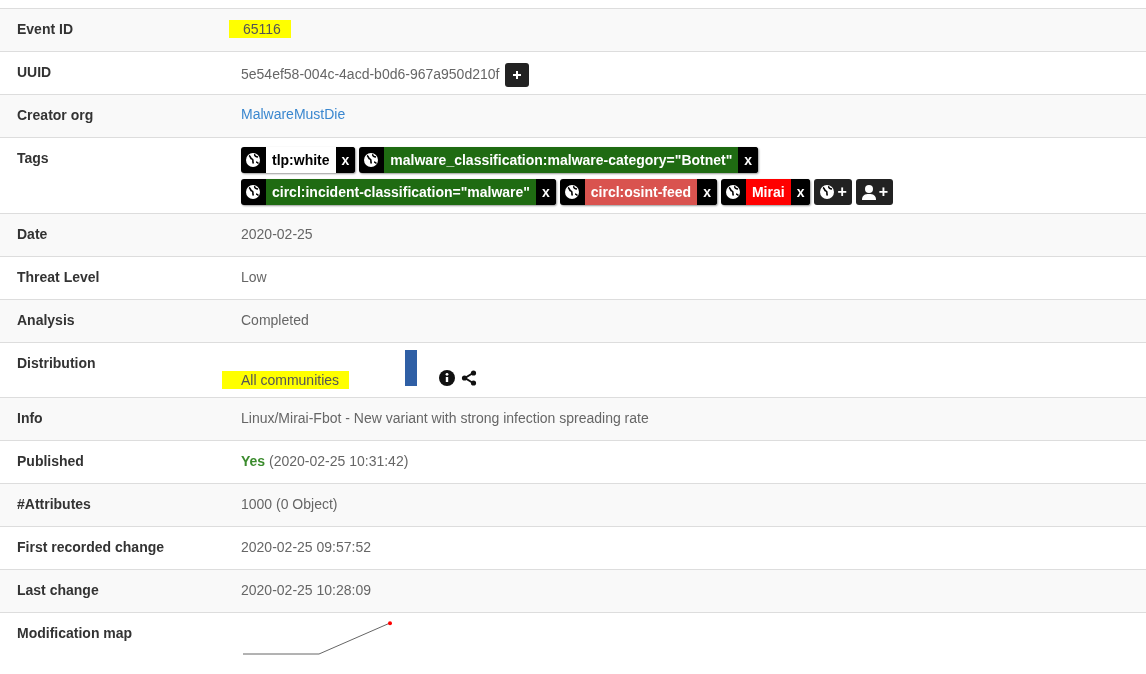 This screenshot has height=674, width=1146. I want to click on distribution-graph, so click(411, 368).